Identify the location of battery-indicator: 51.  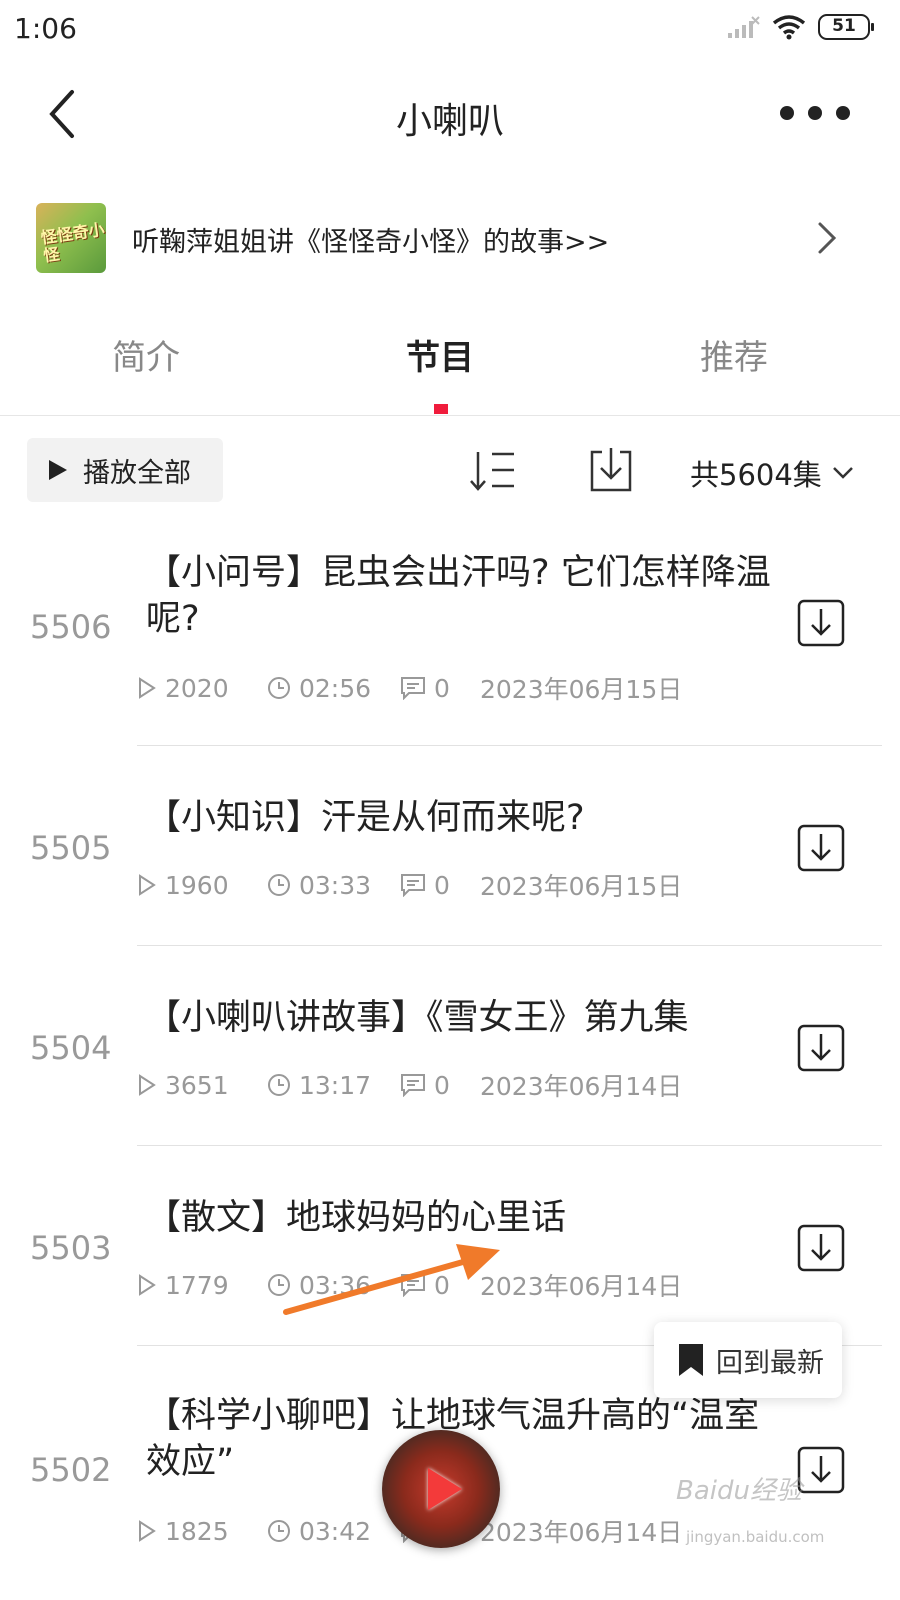
(846, 27).